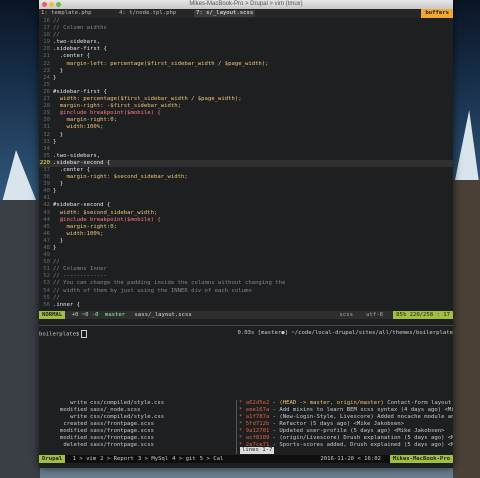 The width and height of the screenshot is (480, 478). What do you see at coordinates (66, 13) in the screenshot?
I see `tab-template: 1: template.php` at bounding box center [66, 13].